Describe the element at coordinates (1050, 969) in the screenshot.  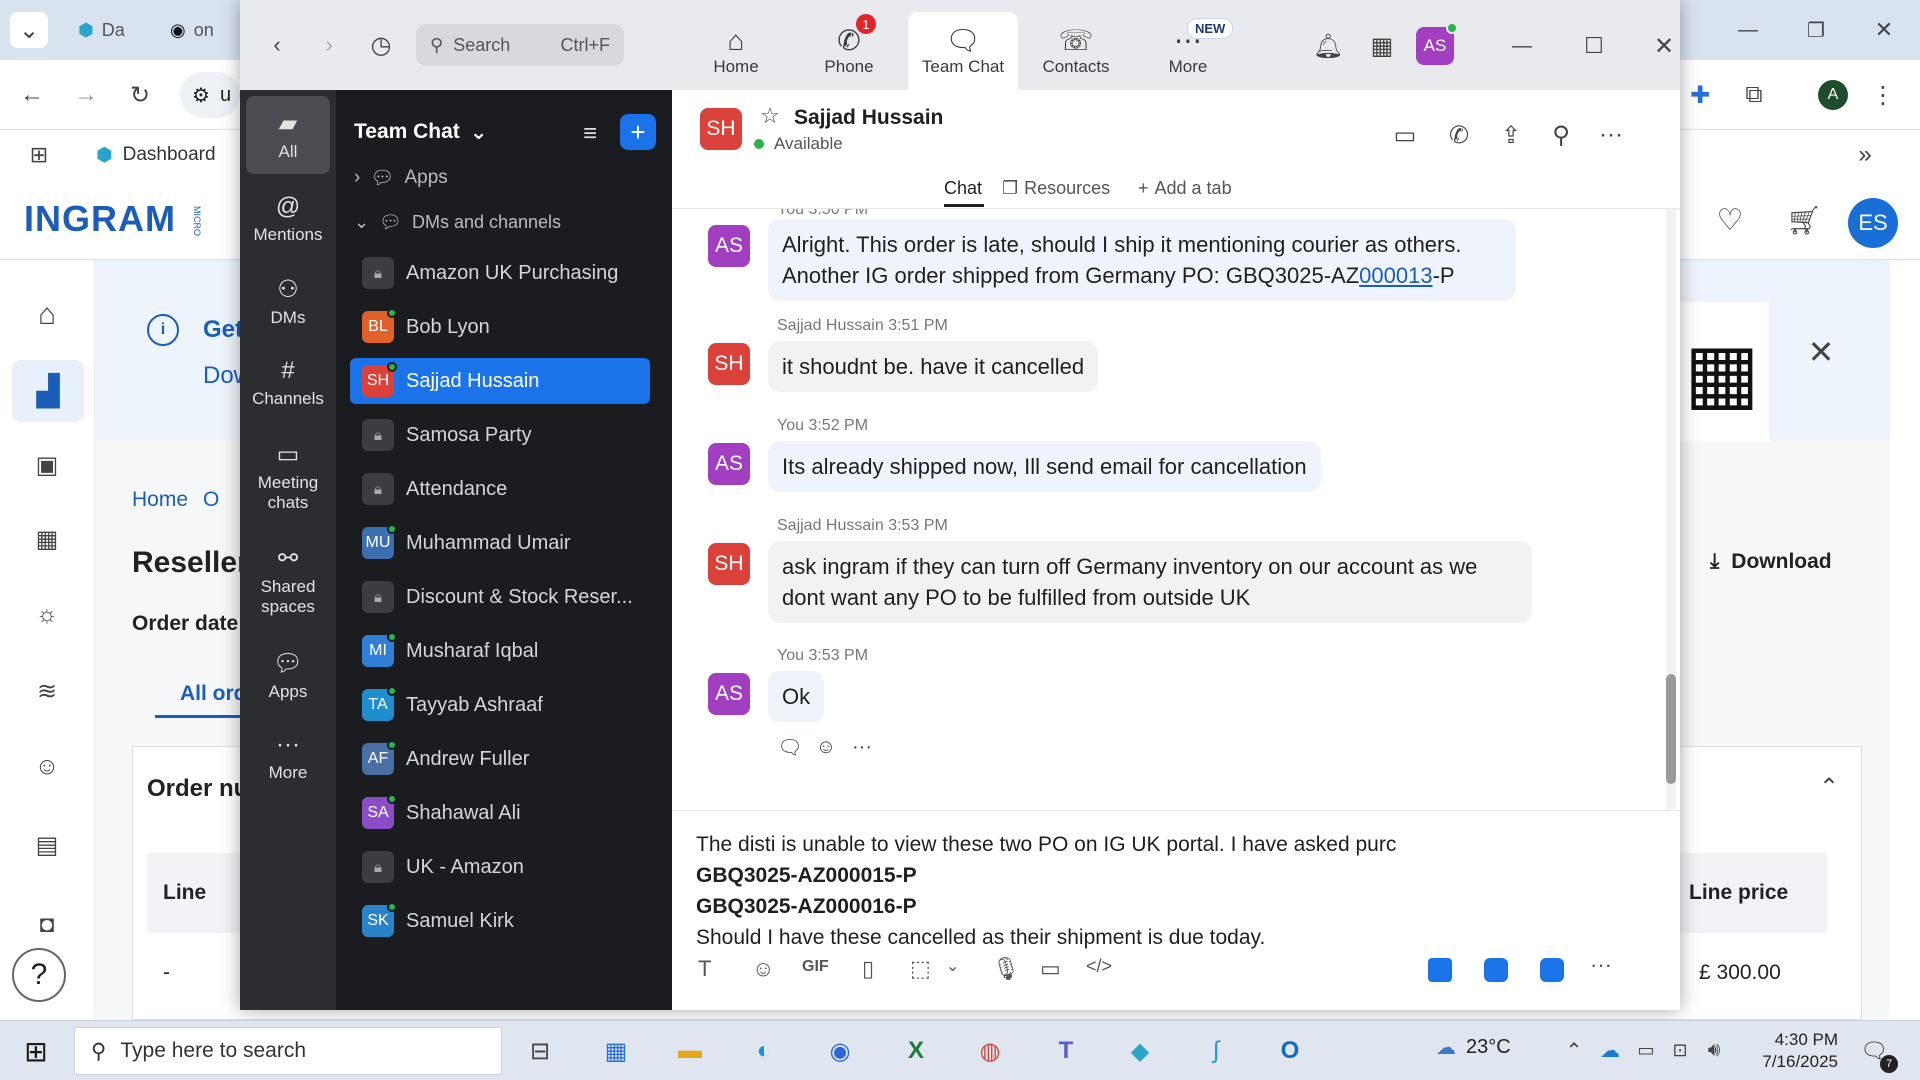
I see `video-message-icon: ▭` at that location.